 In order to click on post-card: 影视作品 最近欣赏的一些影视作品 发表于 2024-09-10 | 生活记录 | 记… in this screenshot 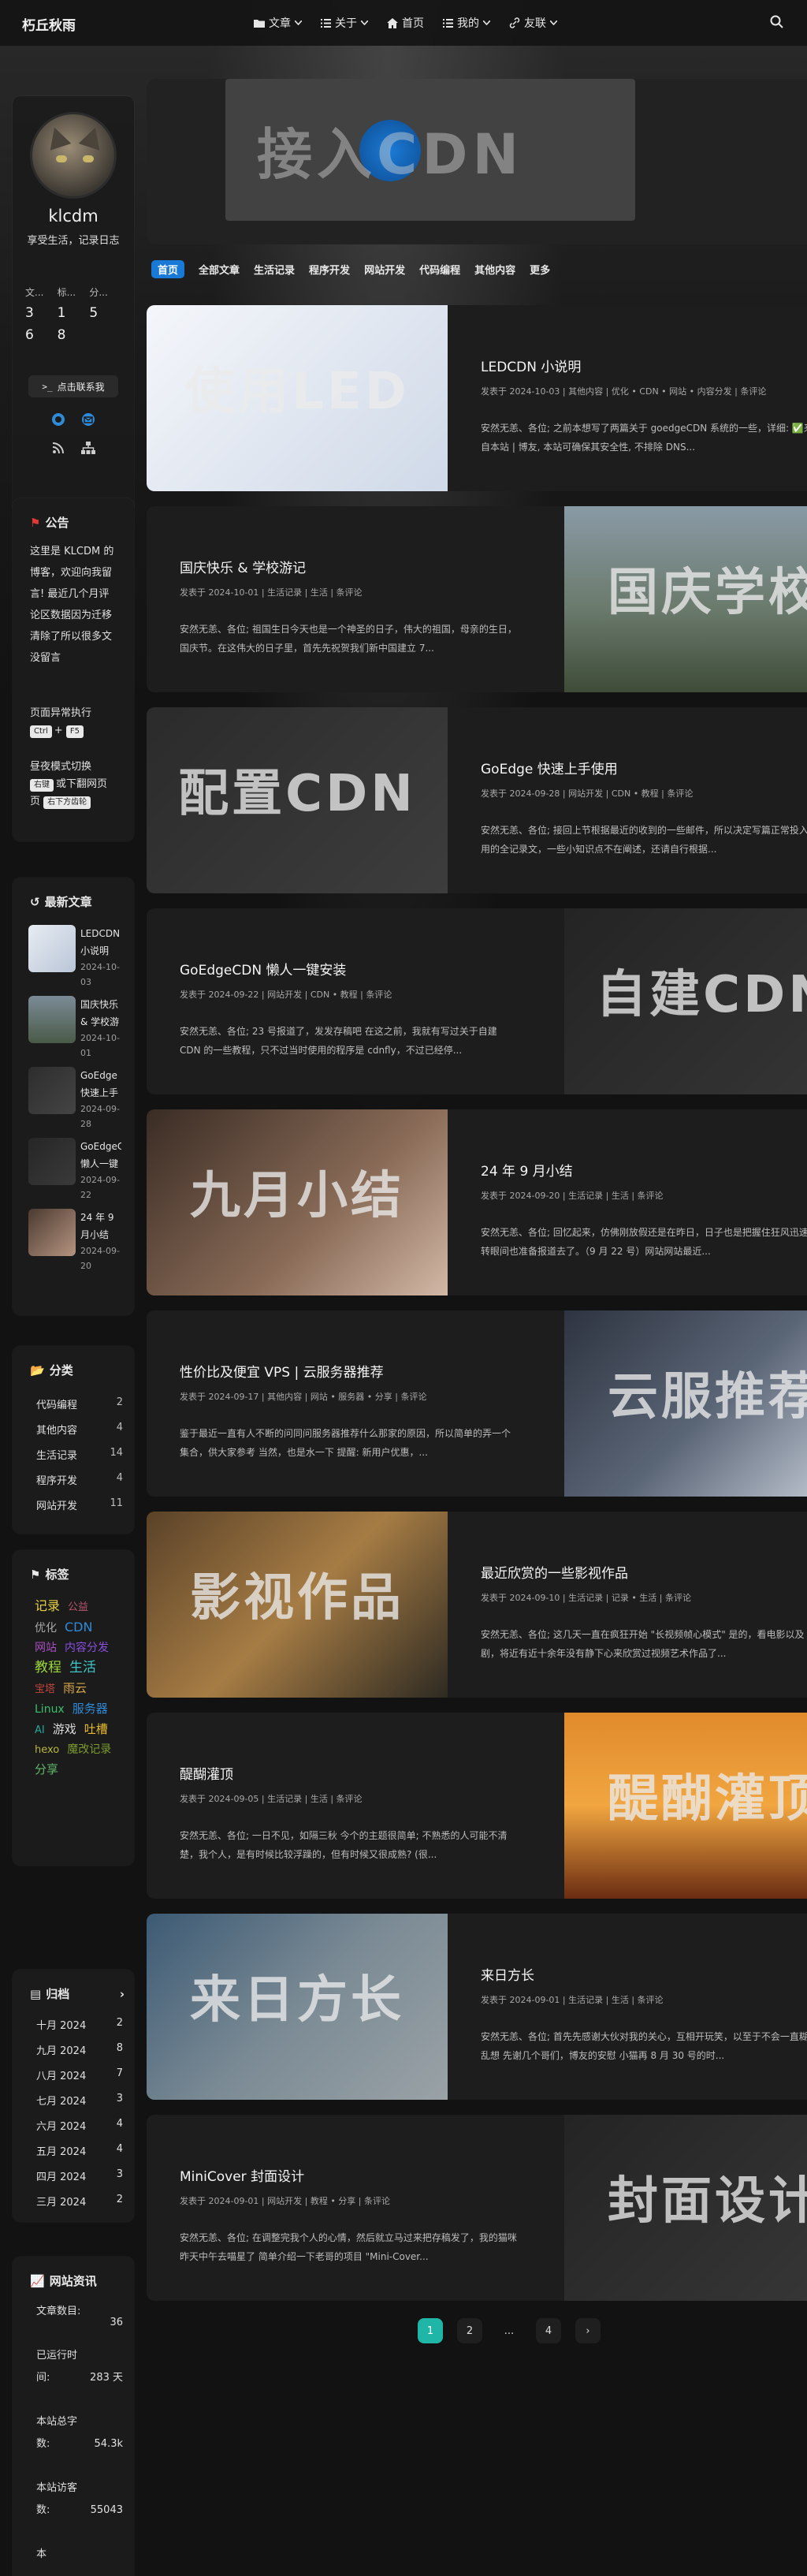, I will do `click(477, 1605)`.